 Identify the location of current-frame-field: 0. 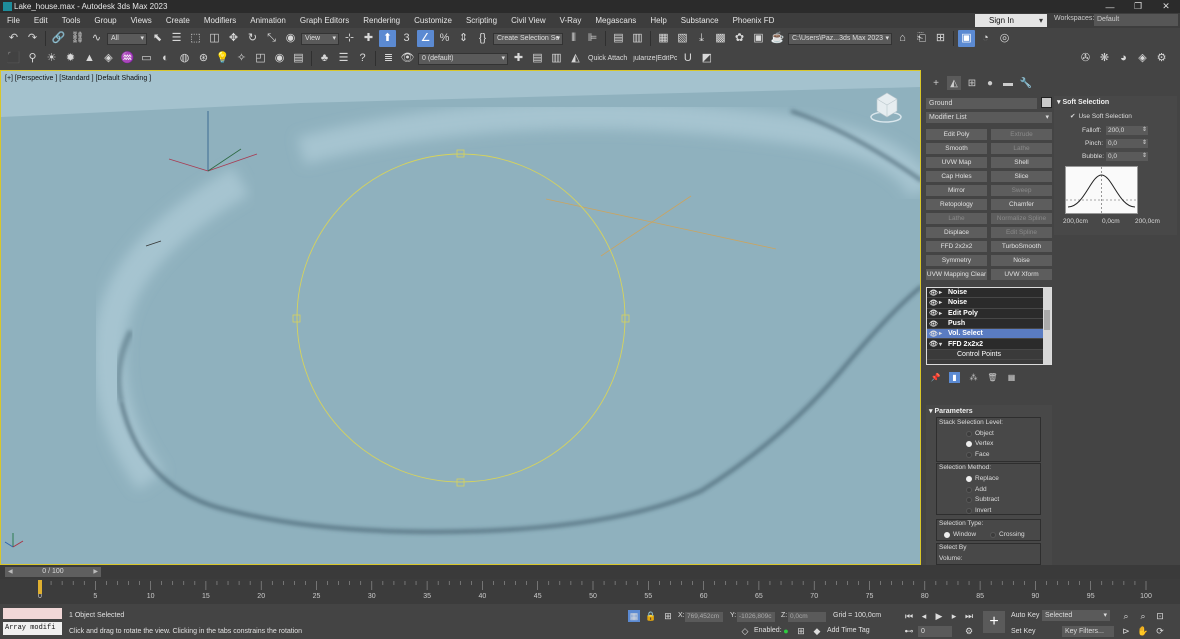
(935, 631).